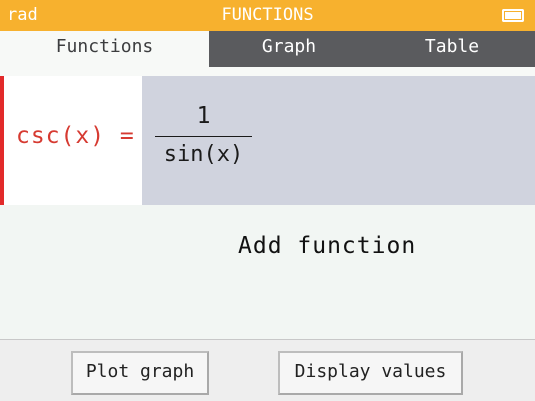  I want to click on tab-bar: Functions Graph Table, so click(267, 49).